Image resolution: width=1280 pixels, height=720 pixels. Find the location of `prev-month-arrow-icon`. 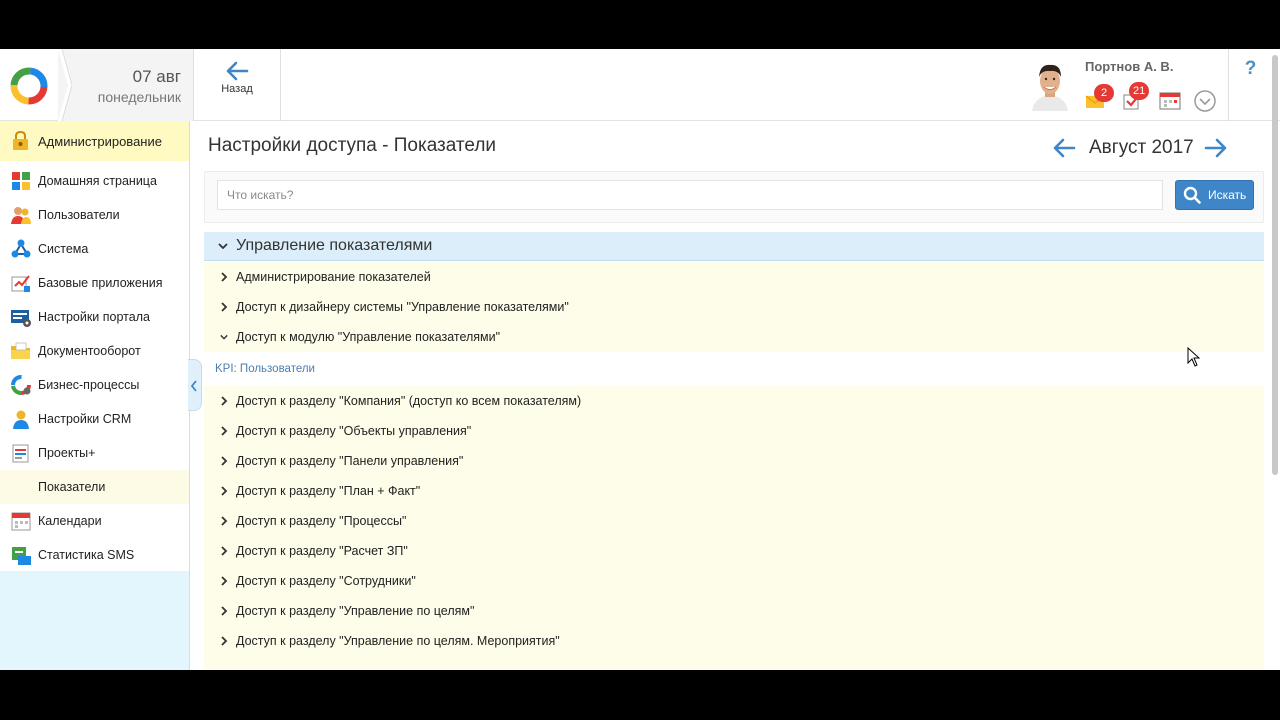

prev-month-arrow-icon is located at coordinates (1064, 148).